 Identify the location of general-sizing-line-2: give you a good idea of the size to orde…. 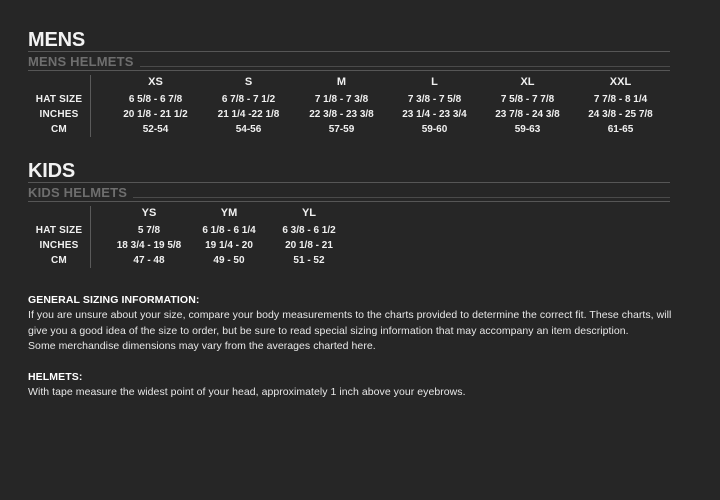
(328, 330).